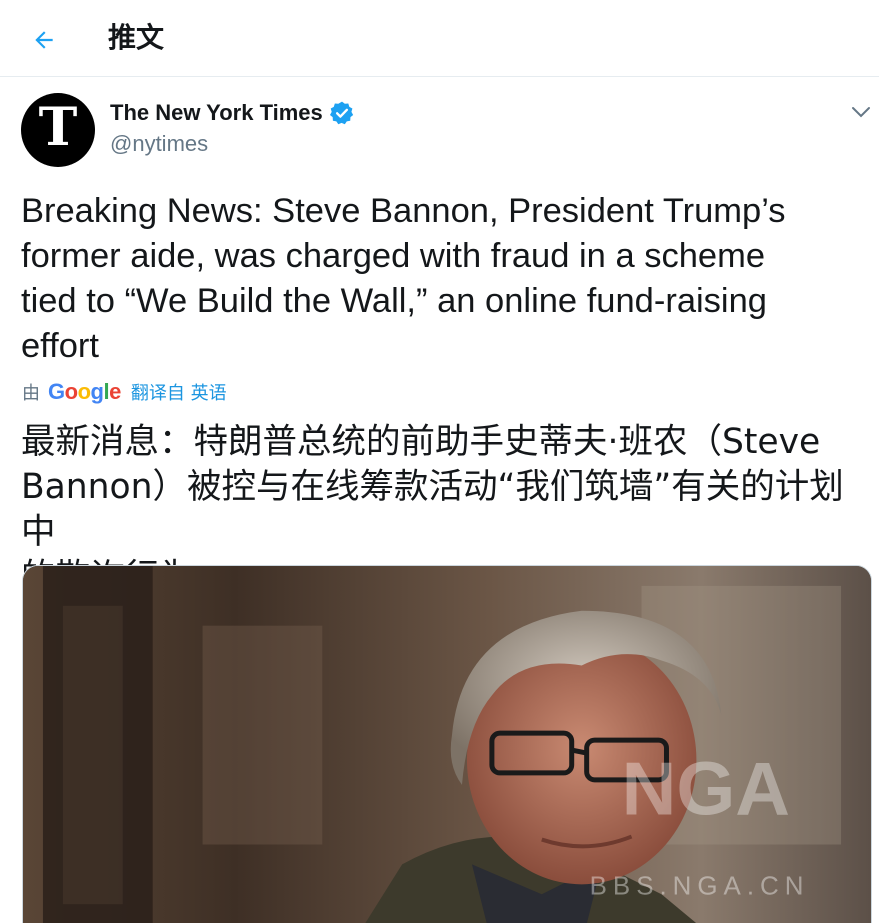  Describe the element at coordinates (84, 391) in the screenshot. I see `google-logo-icon: Google` at that location.